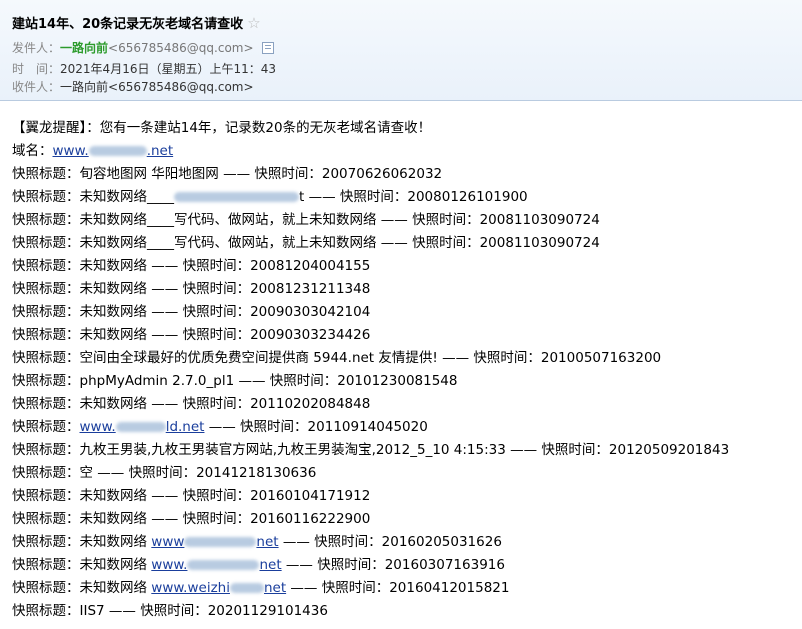  Describe the element at coordinates (36, 69) in the screenshot. I see `time-label: 时 间：` at that location.